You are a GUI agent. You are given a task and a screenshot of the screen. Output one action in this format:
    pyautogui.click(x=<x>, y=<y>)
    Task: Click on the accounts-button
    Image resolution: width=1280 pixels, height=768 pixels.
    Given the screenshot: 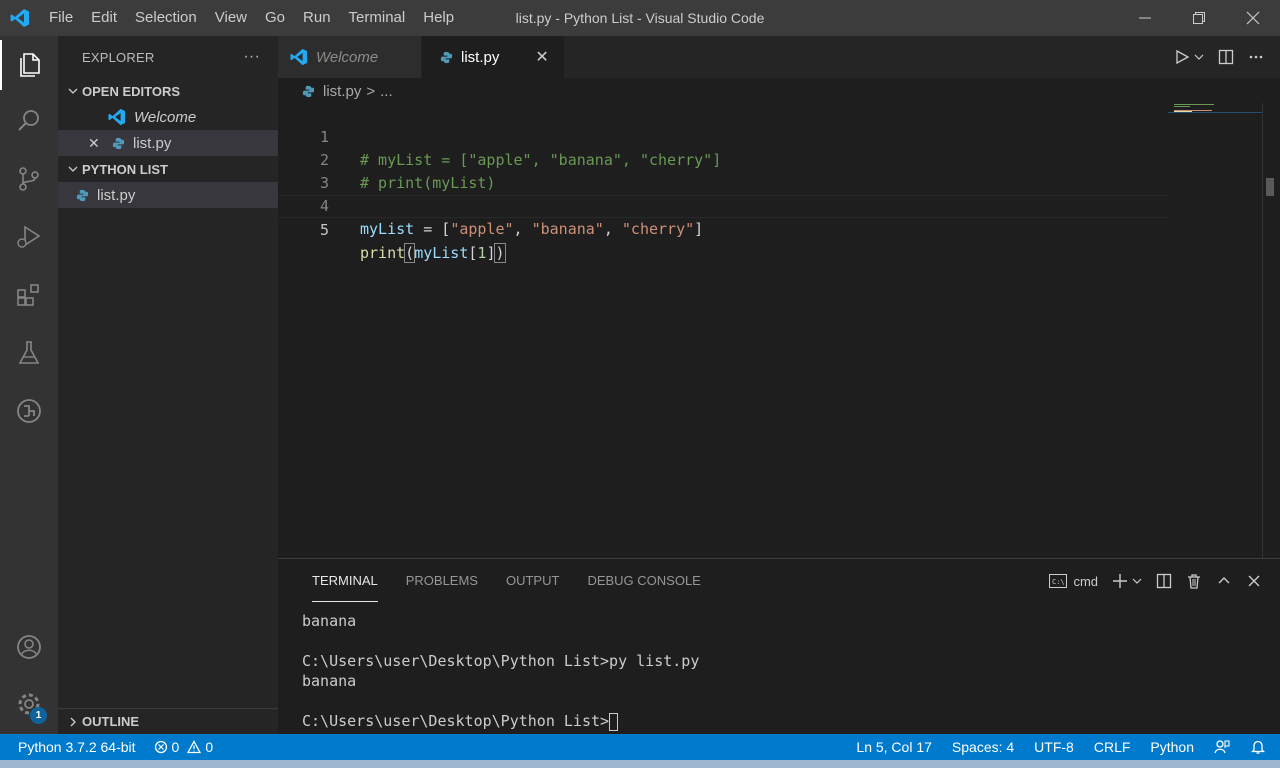 What is the action you would take?
    pyautogui.click(x=29, y=647)
    